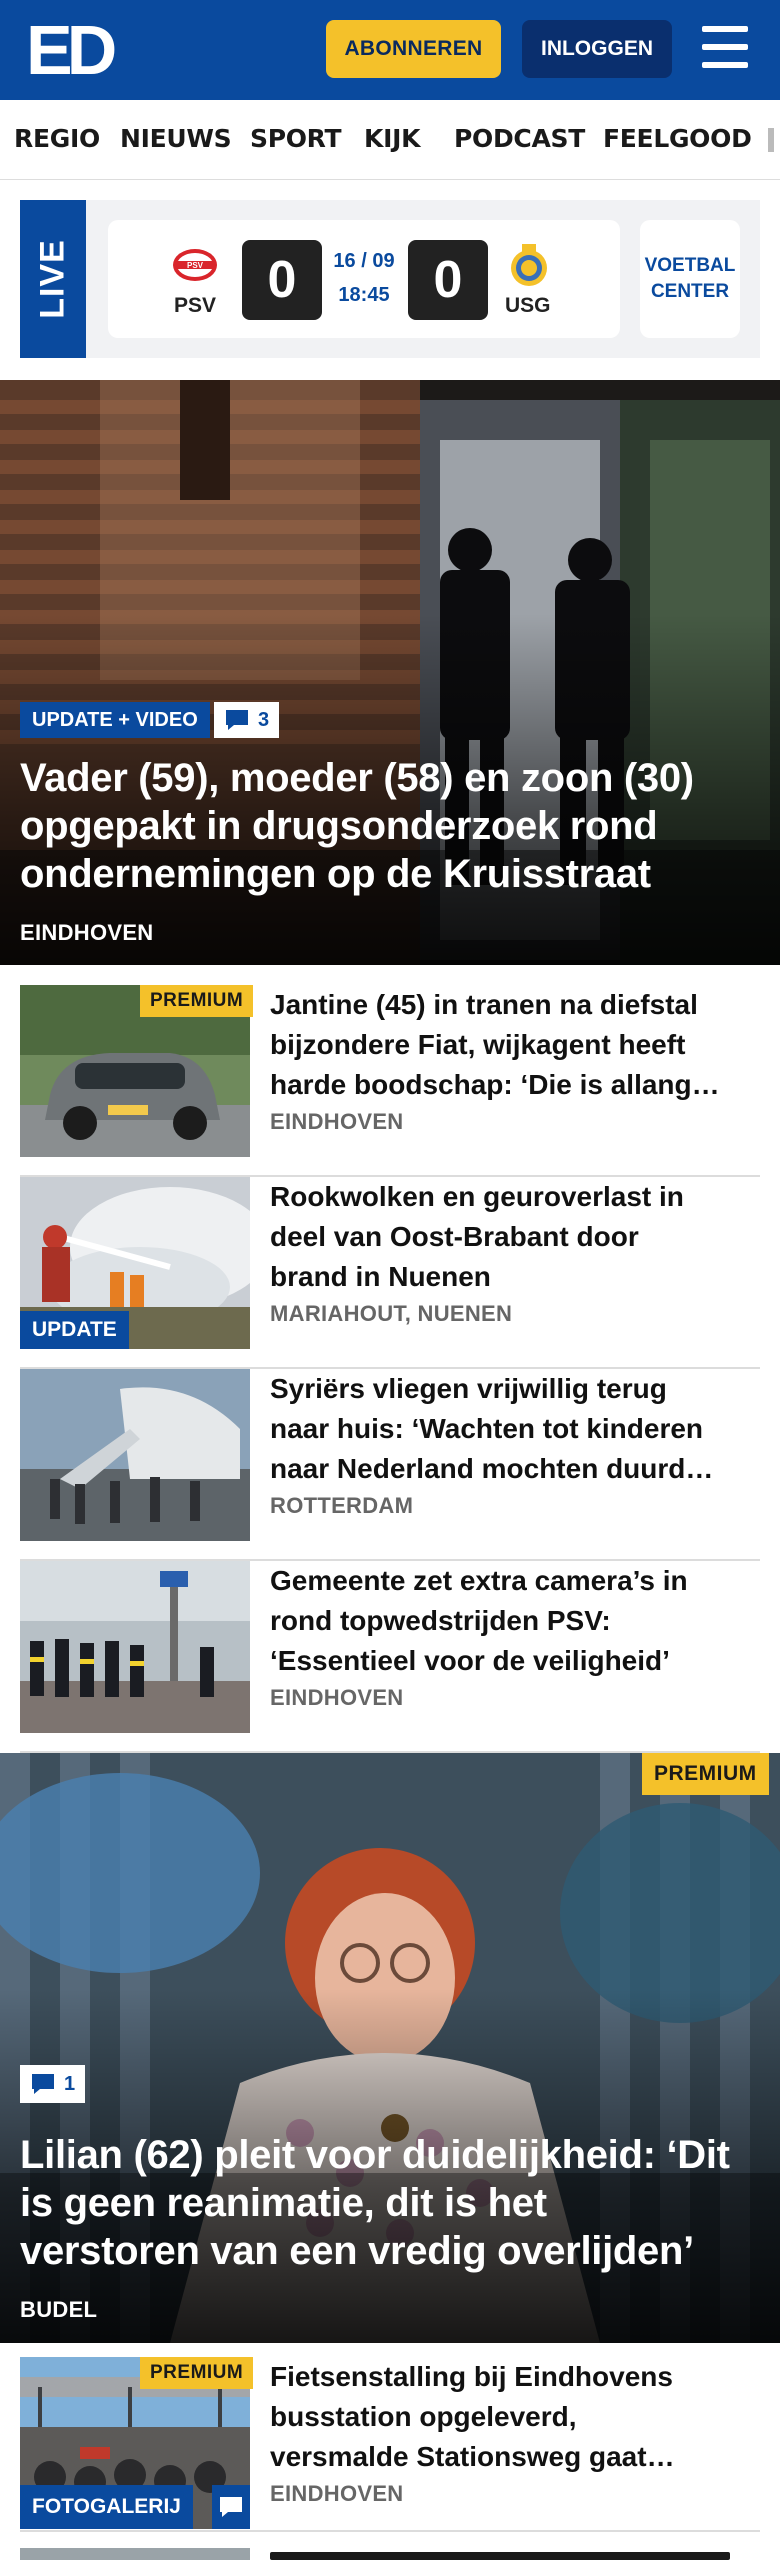 The width and height of the screenshot is (780, 2560). Describe the element at coordinates (296, 138) in the screenshot. I see `nav-item-sport: SPORT` at that location.